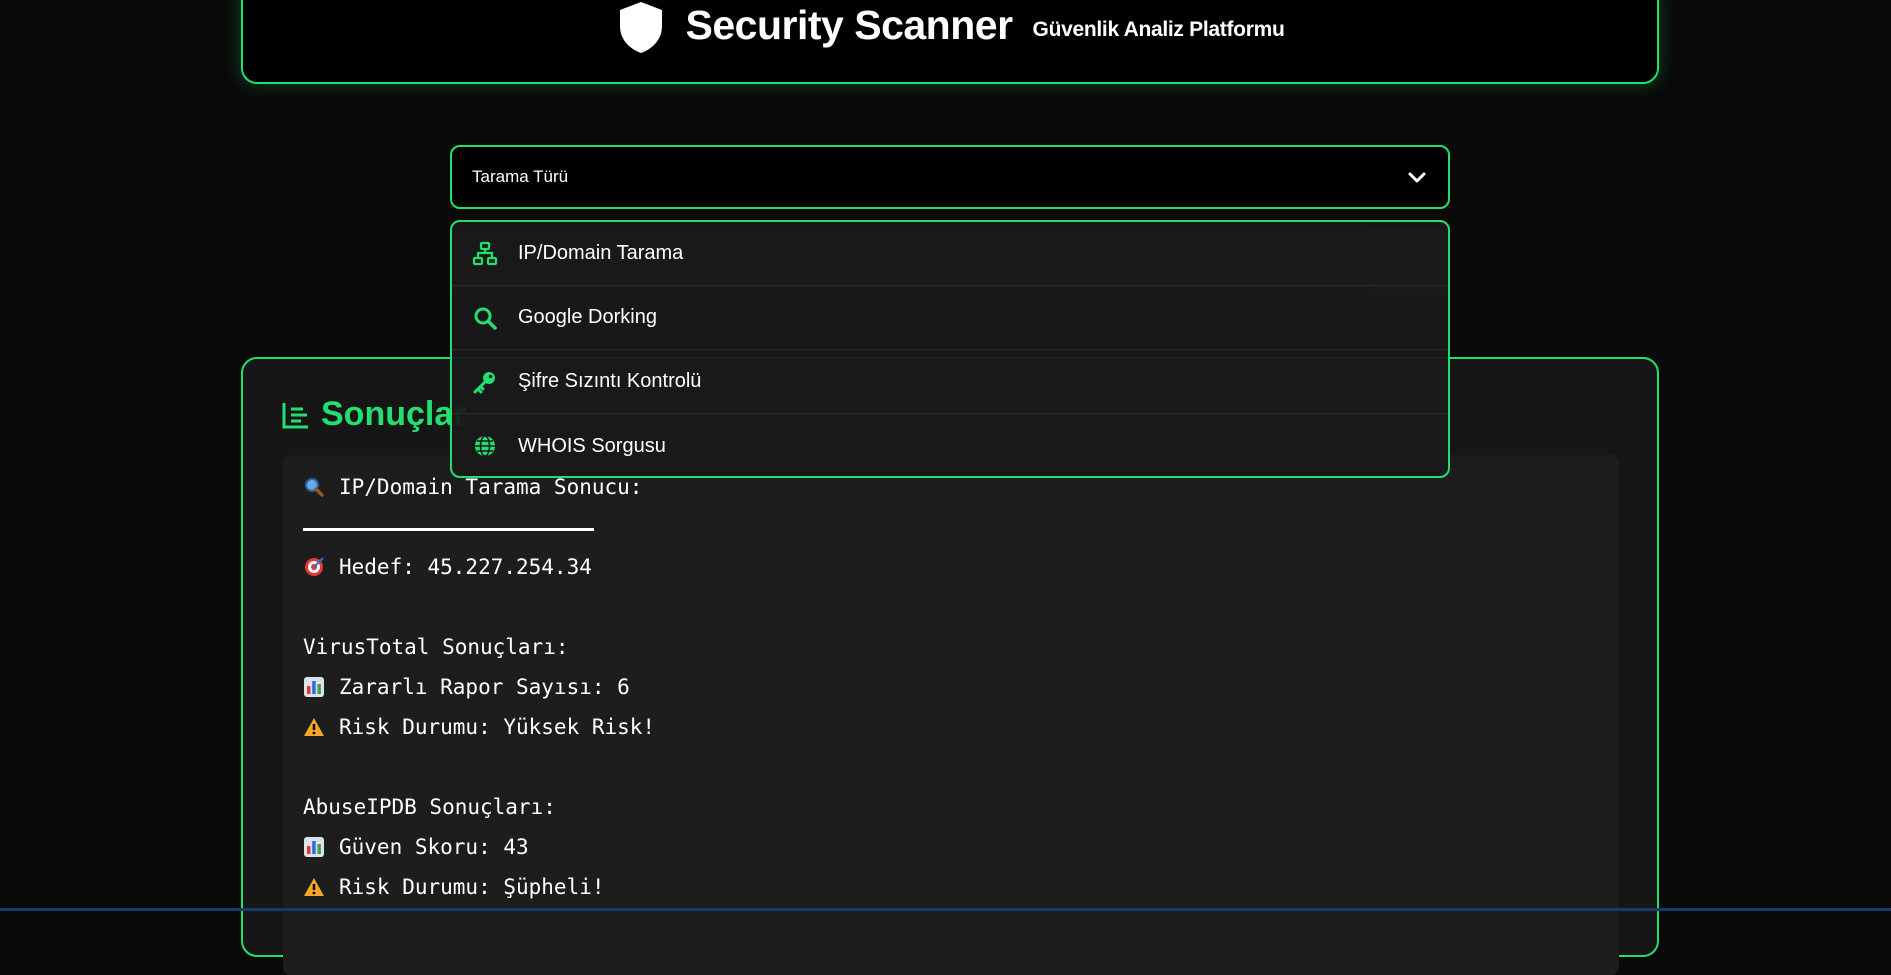  What do you see at coordinates (472, 887) in the screenshot?
I see `result-abuse-risk: Risk Durumu: Şüpheli!` at bounding box center [472, 887].